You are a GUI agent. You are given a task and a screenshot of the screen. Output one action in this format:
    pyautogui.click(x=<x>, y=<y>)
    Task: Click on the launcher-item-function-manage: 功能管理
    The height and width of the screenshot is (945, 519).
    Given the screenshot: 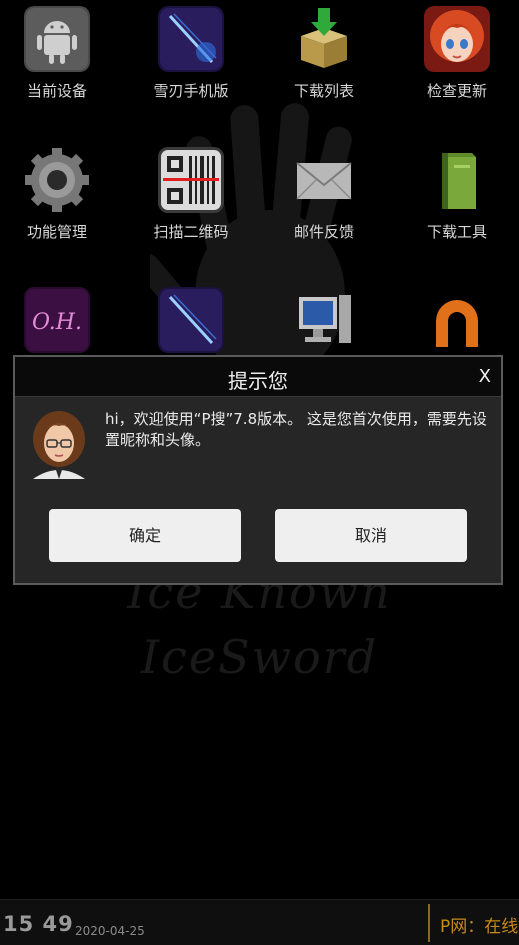 What is the action you would take?
    pyautogui.click(x=61, y=206)
    